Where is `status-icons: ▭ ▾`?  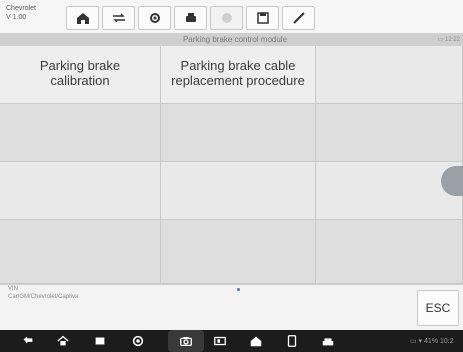
status-icons: ▭ ▾ is located at coordinates (417, 341).